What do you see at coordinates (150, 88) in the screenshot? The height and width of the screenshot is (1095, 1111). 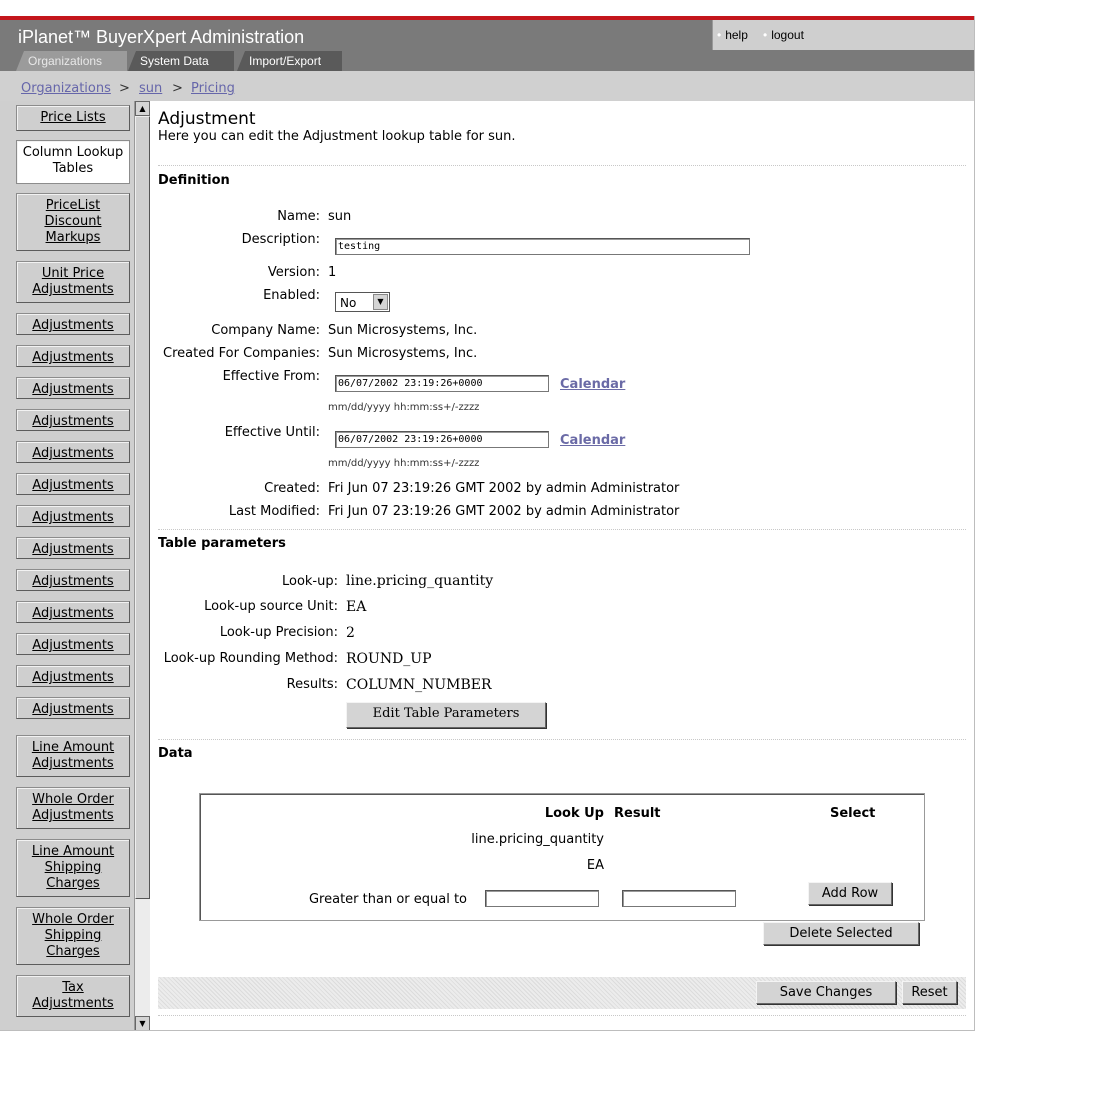 I see `breadcrumb-sun: sun` at bounding box center [150, 88].